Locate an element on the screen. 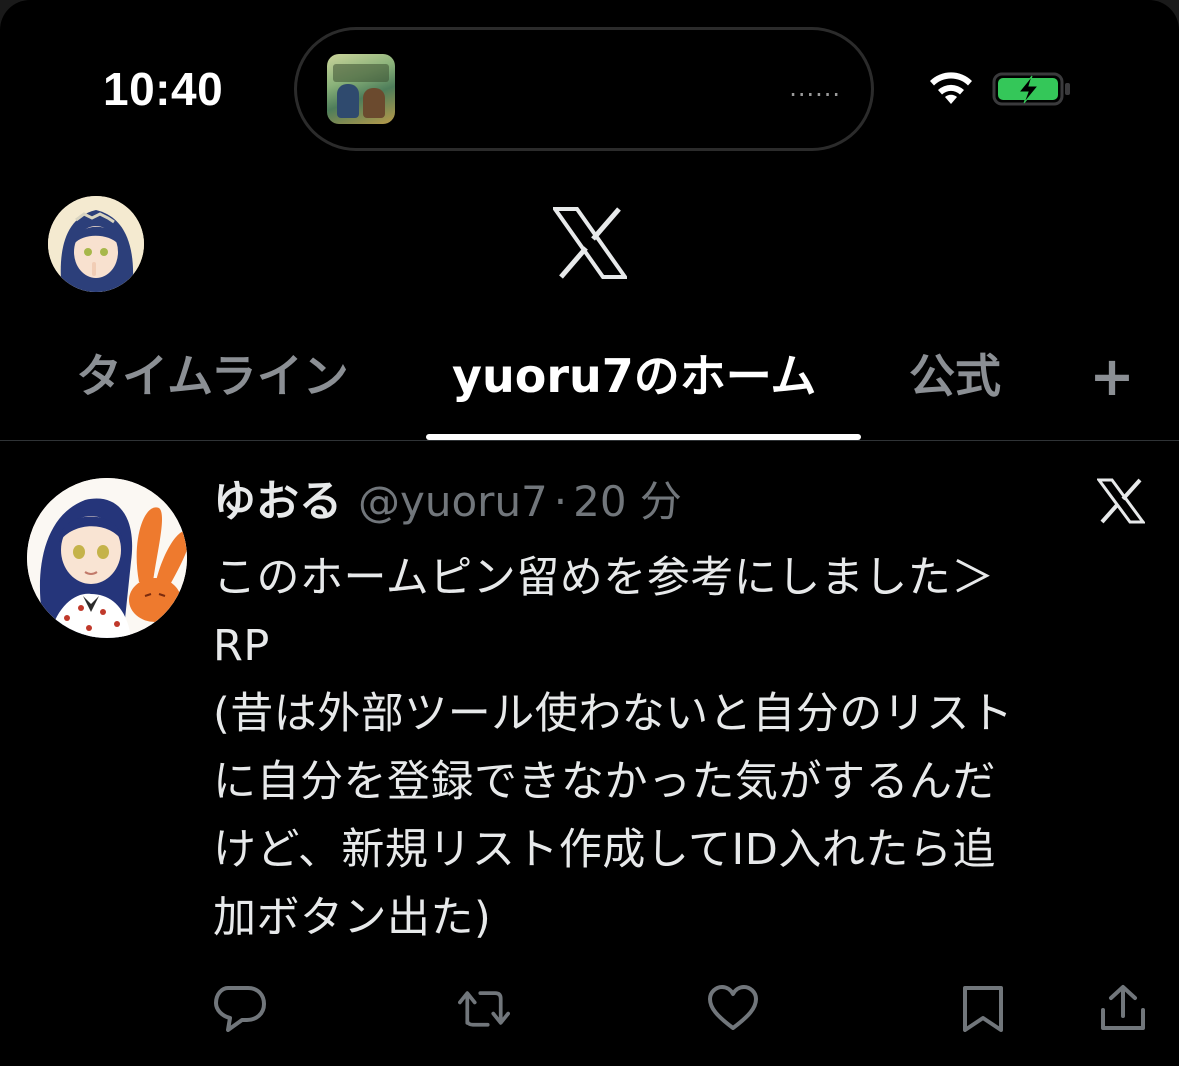  retweet-button is located at coordinates (484, 1008).